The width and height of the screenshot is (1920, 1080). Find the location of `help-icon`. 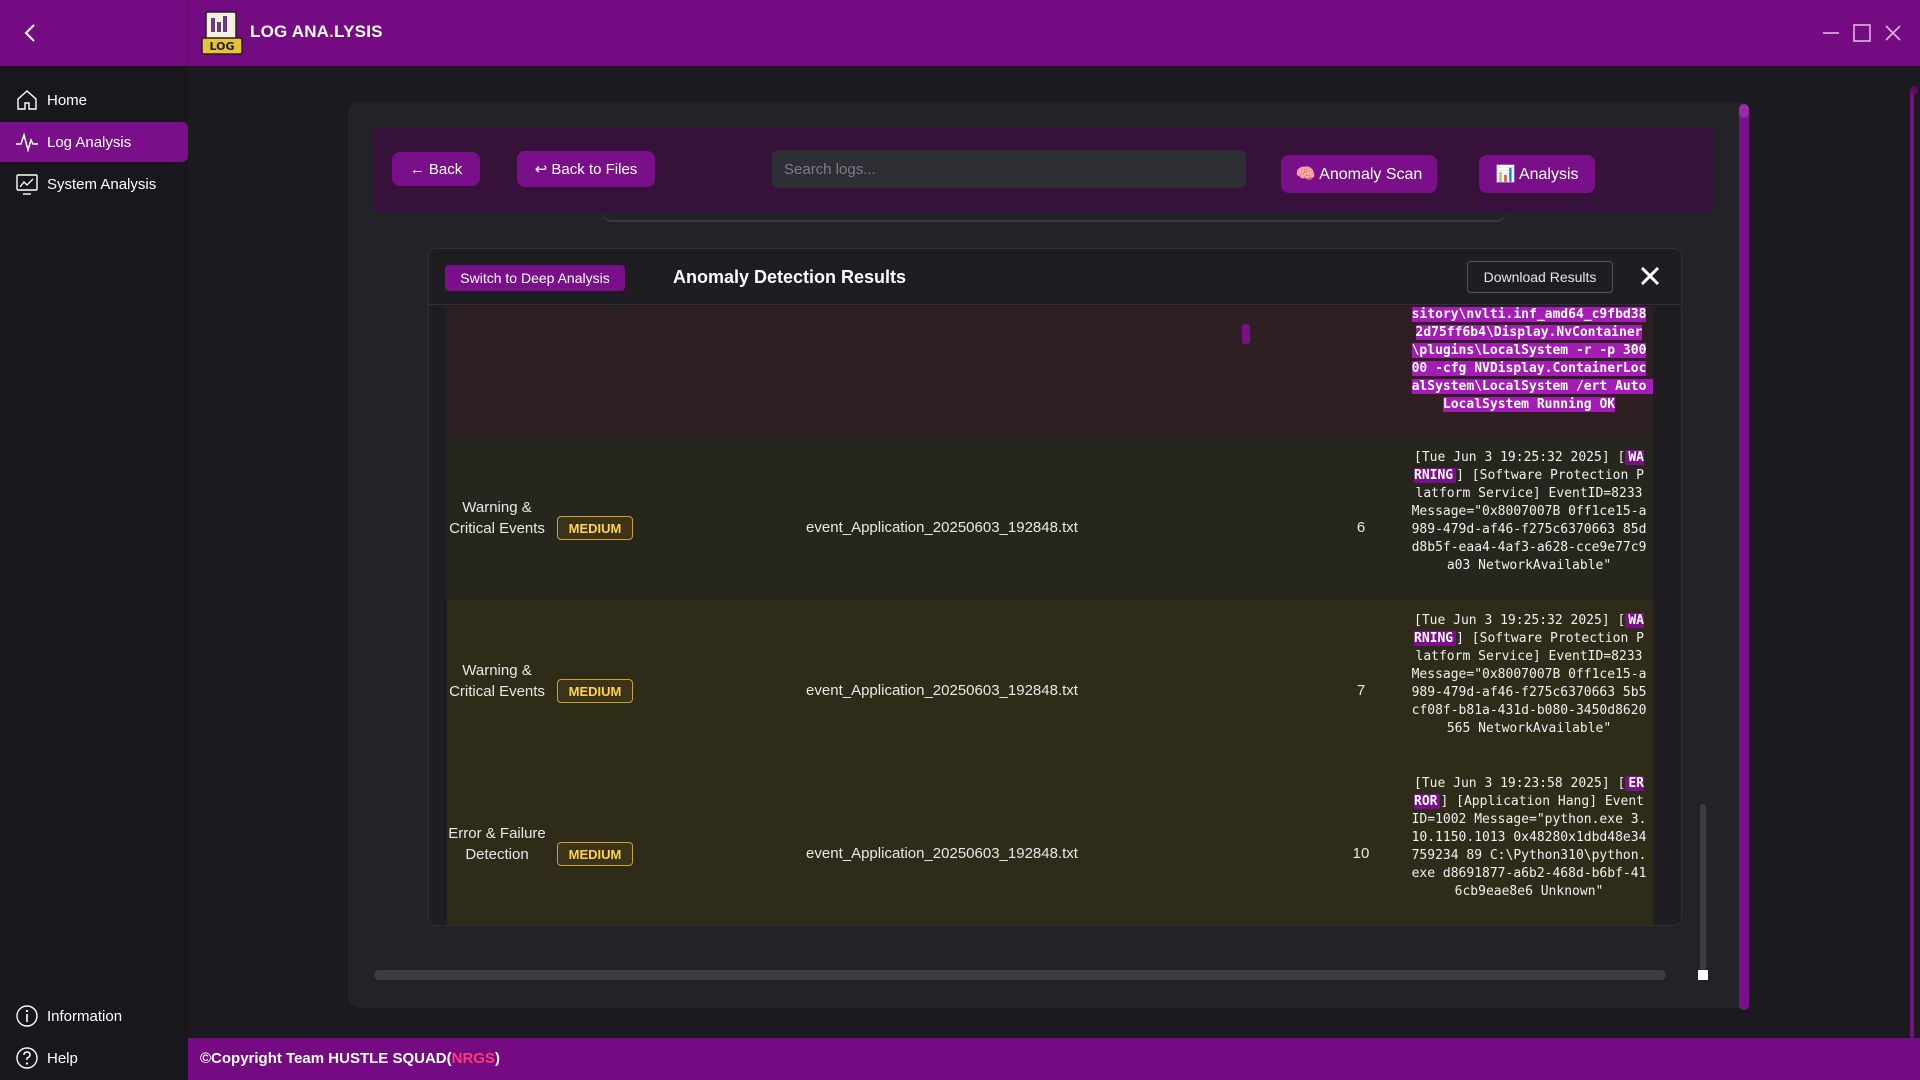

help-icon is located at coordinates (27, 1058).